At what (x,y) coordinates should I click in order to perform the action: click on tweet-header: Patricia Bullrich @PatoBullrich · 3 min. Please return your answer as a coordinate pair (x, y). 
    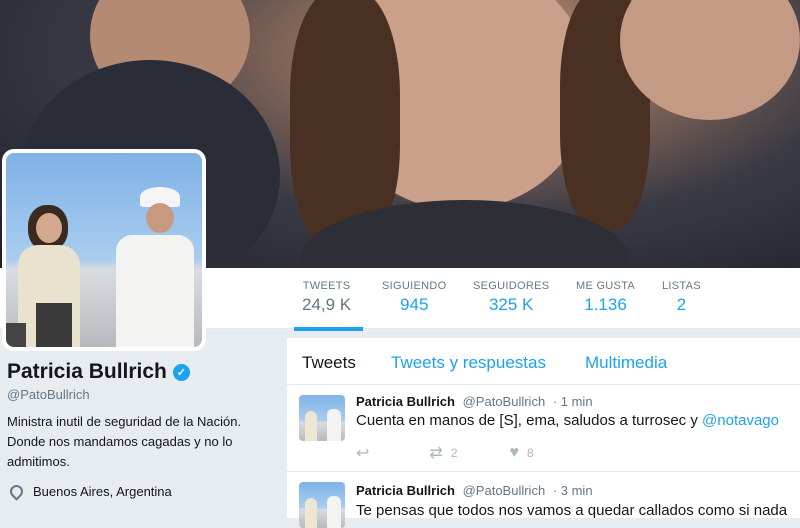
    Looking at the image, I should click on (474, 490).